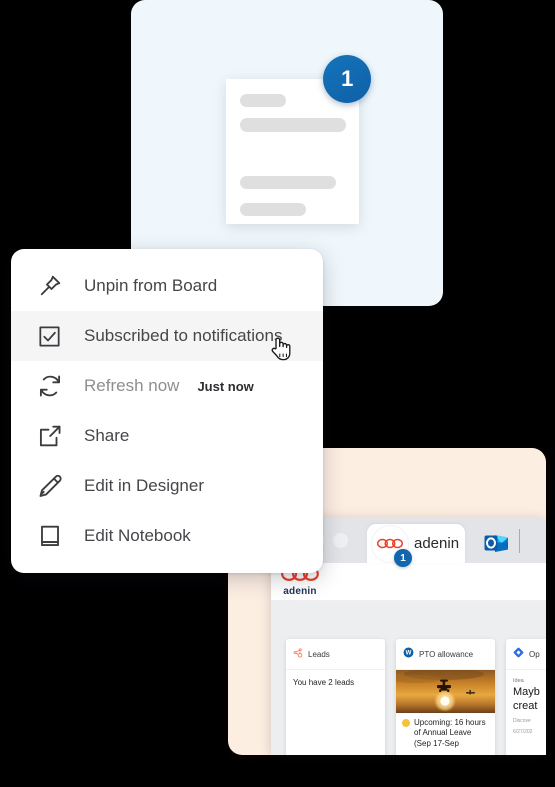 This screenshot has width=555, height=787. What do you see at coordinates (522, 720) in the screenshot?
I see `widget-card-meta-source: Discove` at bounding box center [522, 720].